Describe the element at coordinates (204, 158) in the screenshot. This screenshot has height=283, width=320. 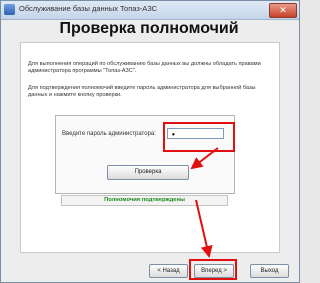
I see `arrow-to-check-button` at that location.